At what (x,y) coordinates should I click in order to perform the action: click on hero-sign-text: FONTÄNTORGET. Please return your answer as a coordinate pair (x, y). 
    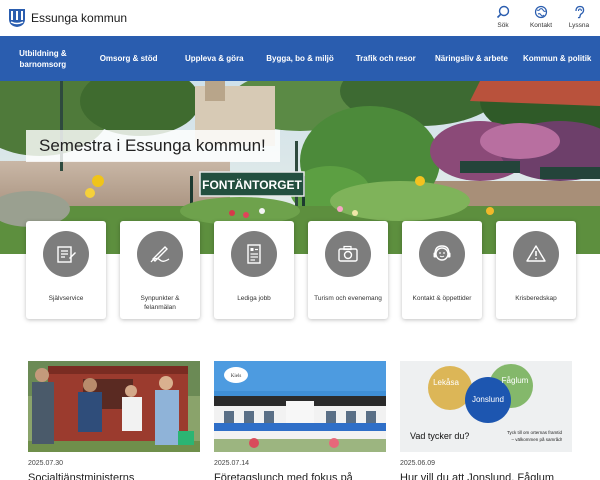
    Looking at the image, I should click on (252, 184).